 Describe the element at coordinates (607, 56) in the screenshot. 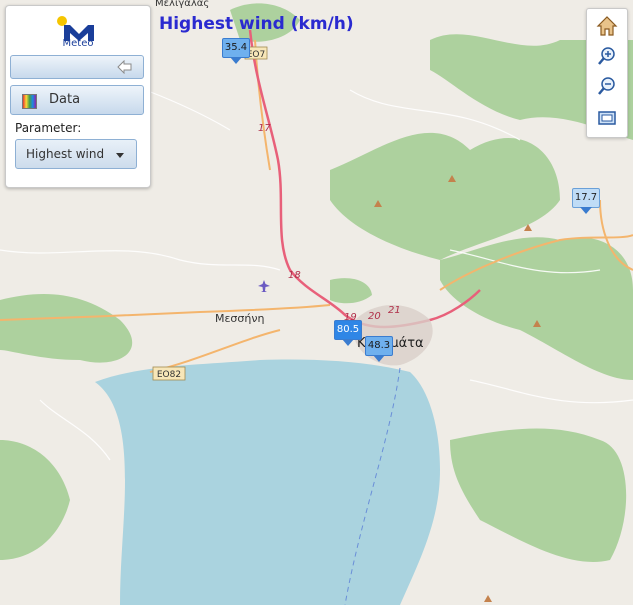

I see `zoom-in-icon` at that location.